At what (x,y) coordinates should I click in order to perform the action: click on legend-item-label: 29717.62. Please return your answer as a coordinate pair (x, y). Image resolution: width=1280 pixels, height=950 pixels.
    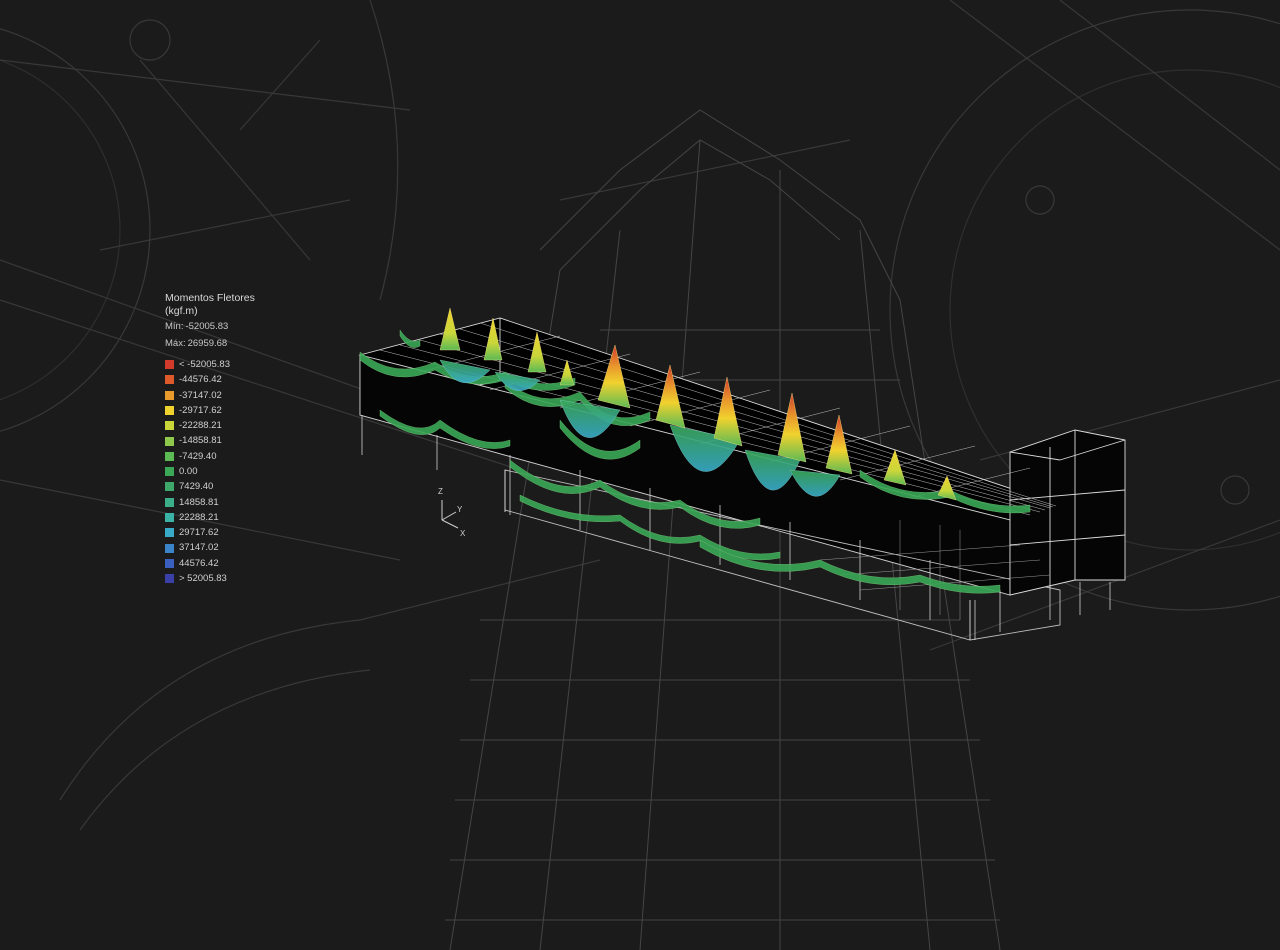
    Looking at the image, I should click on (199, 533).